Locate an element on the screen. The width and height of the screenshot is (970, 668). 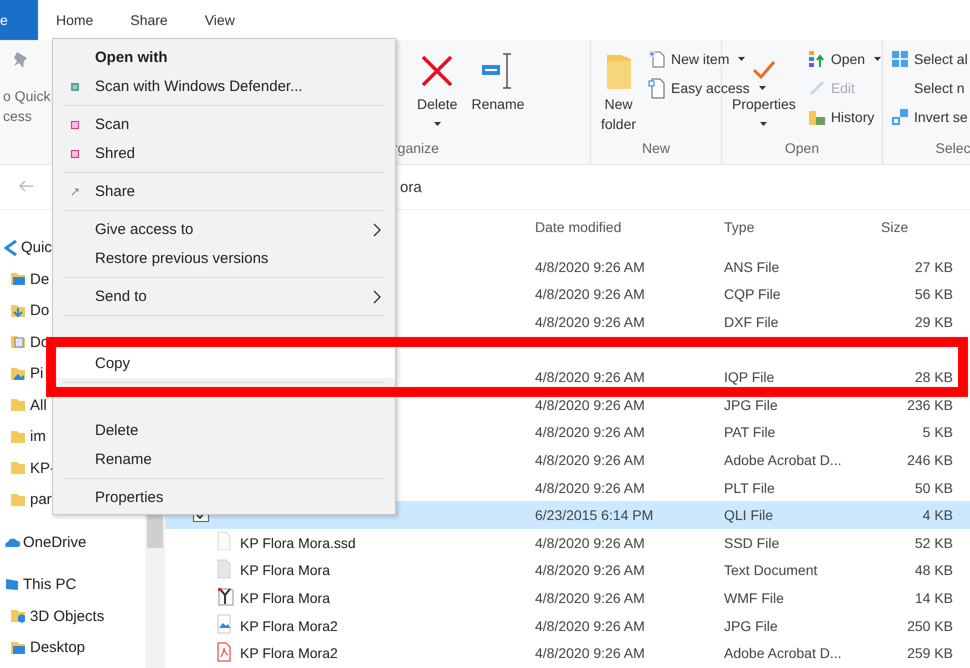
file-size: 250 KB is located at coordinates (930, 626).